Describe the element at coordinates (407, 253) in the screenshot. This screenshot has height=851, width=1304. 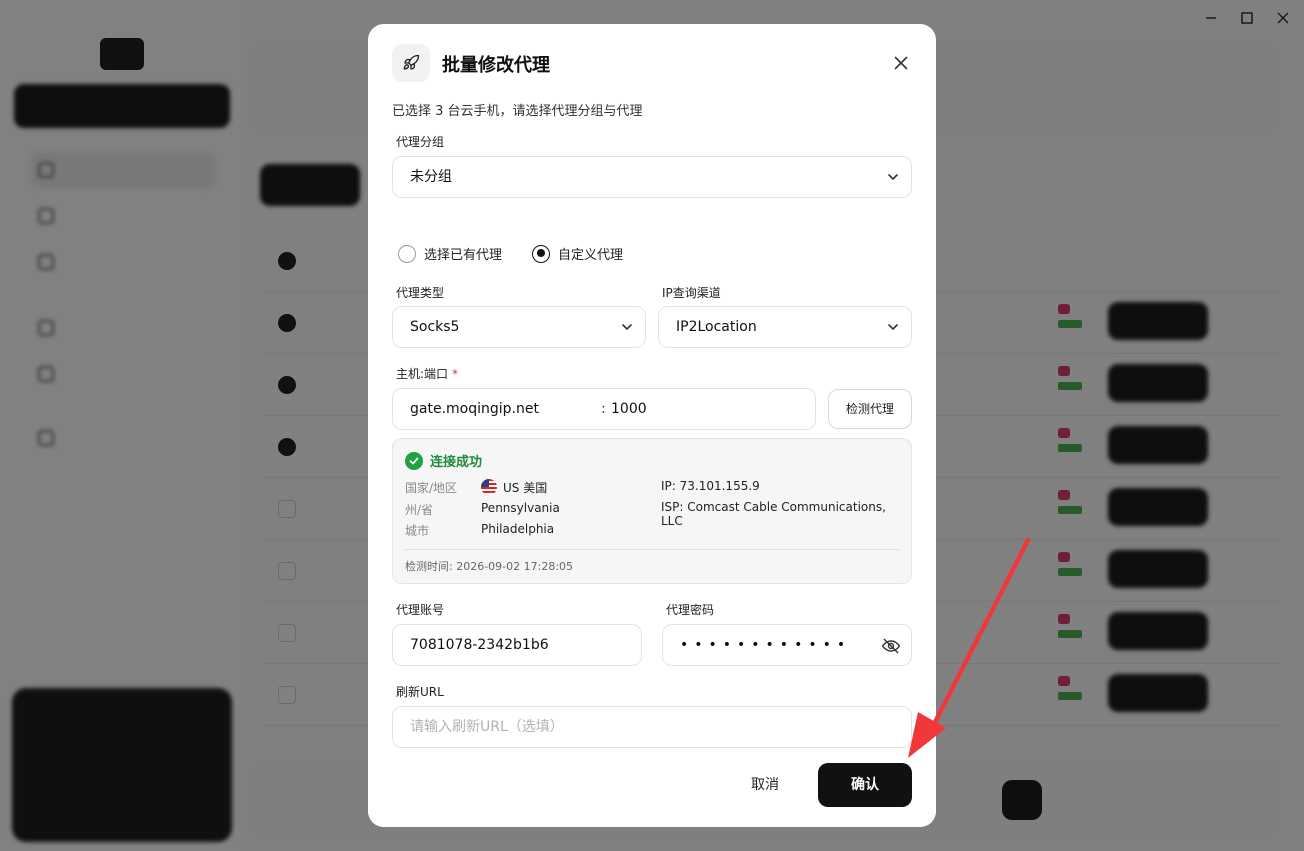
I see `radio-button` at that location.